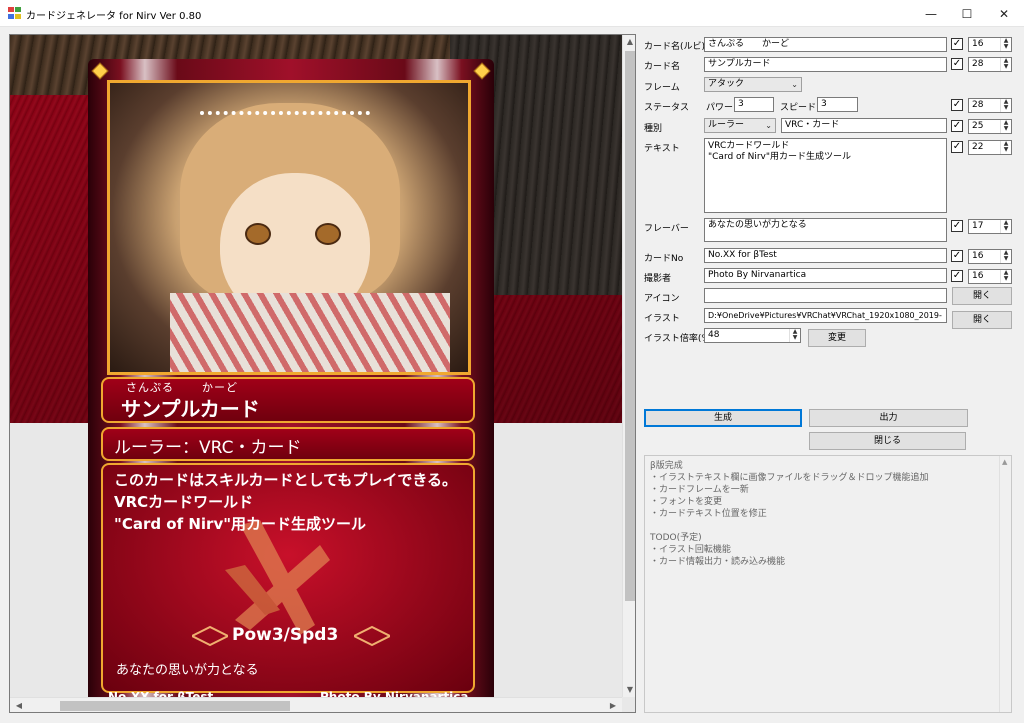  What do you see at coordinates (726, 125) in the screenshot?
I see `kind-select-value: ルーラー` at bounding box center [726, 125].